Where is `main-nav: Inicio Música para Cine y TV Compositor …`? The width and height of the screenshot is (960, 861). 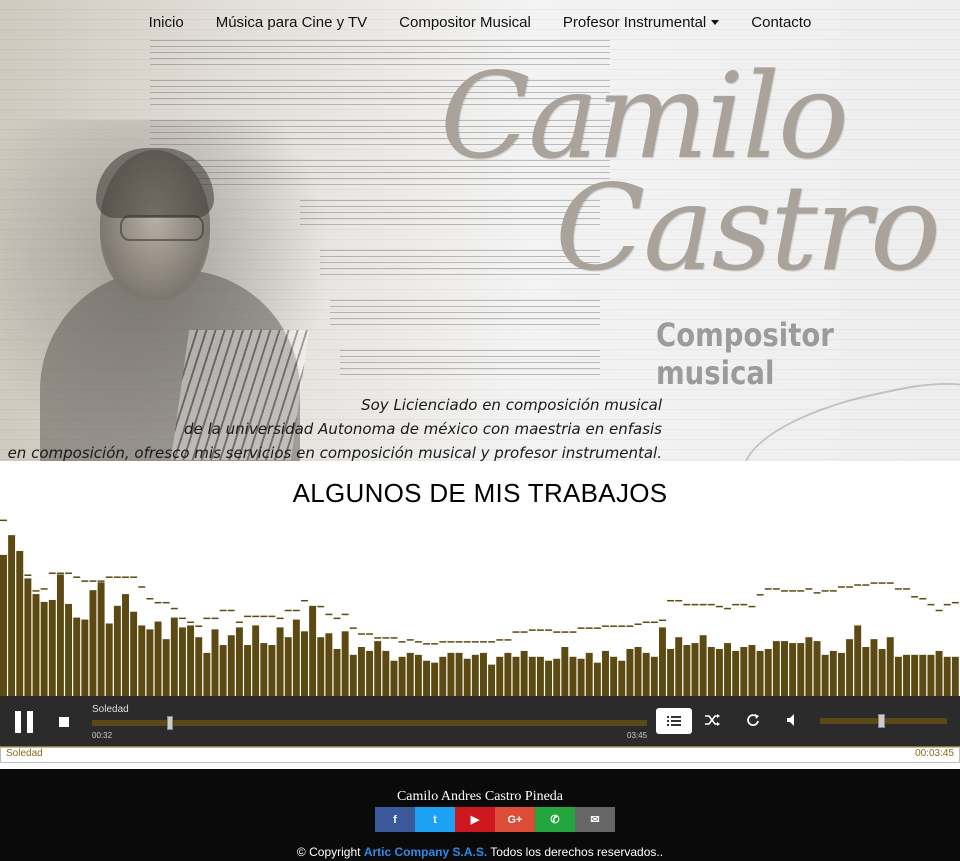 main-nav: Inicio Música para Cine y TV Compositor … is located at coordinates (480, 22).